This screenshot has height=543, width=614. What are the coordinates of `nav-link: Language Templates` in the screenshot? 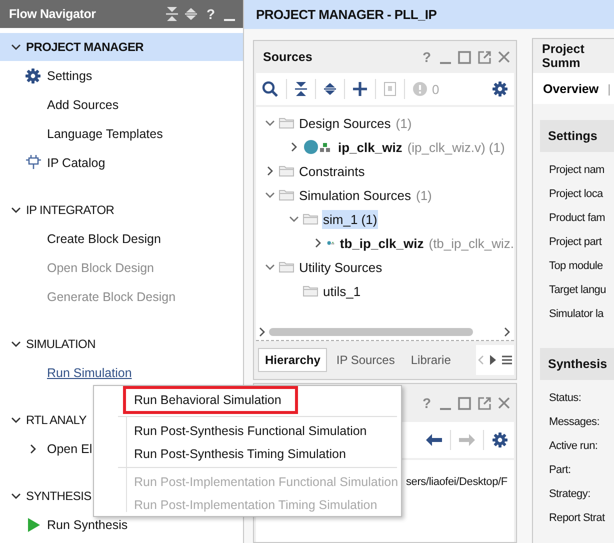 It's located at (105, 133).